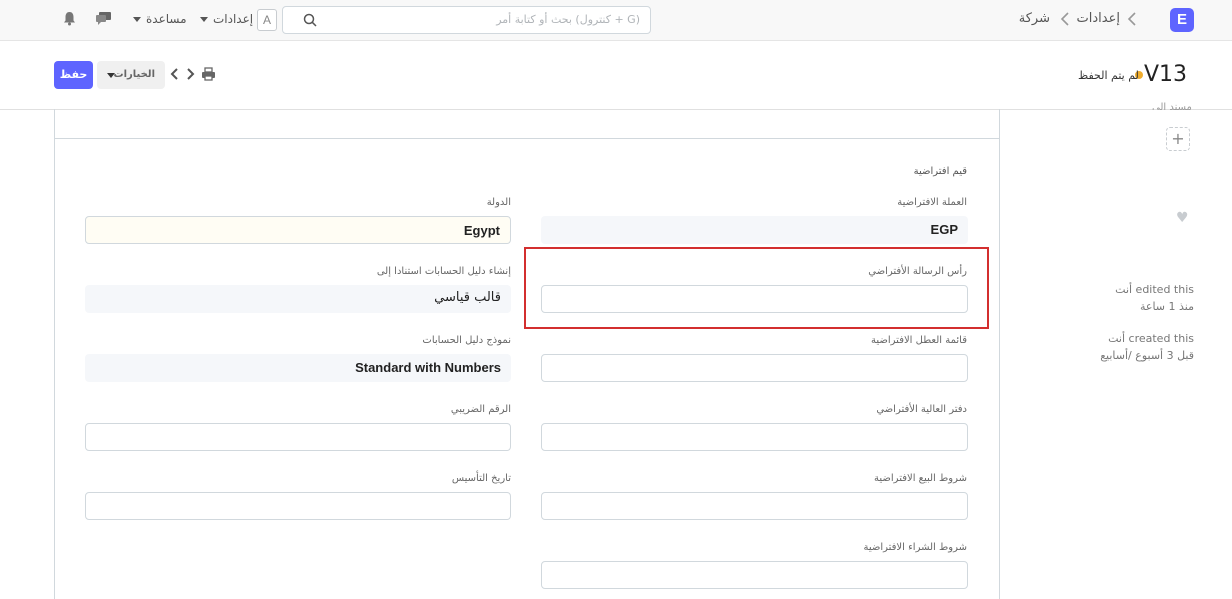 The image size is (1232, 599). What do you see at coordinates (919, 340) in the screenshot?
I see `default-holiday-list-label: قائمة العطل الافتراضية` at bounding box center [919, 340].